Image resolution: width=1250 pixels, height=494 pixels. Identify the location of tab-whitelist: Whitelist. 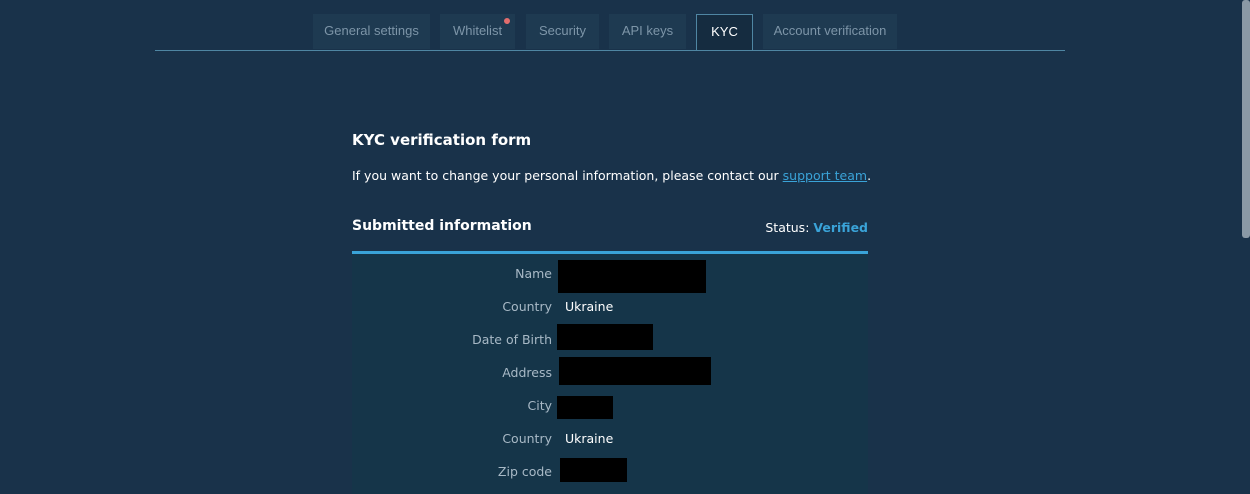
(477, 31).